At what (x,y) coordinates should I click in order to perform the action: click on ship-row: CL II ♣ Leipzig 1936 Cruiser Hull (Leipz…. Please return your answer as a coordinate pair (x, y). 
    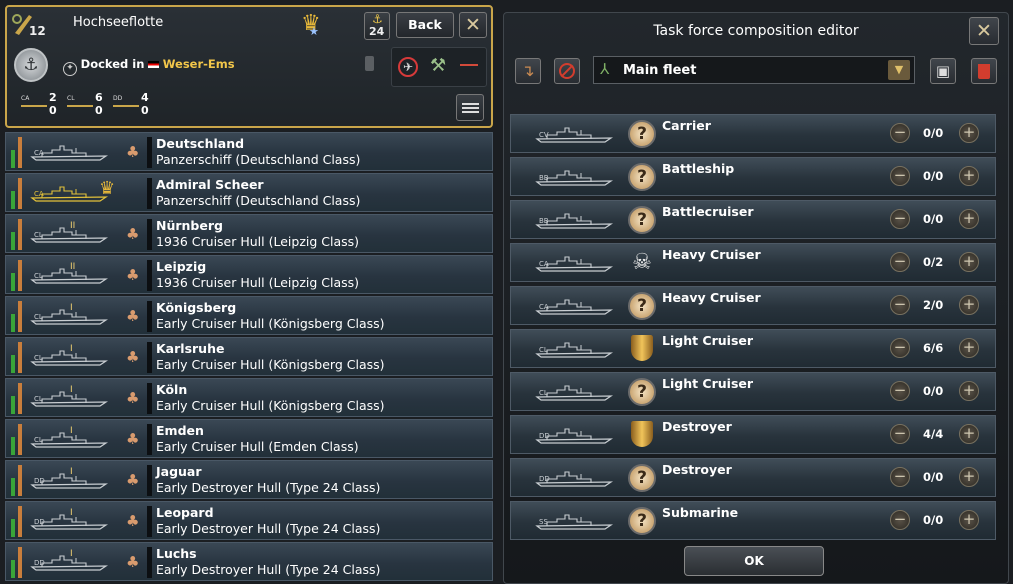
    Looking at the image, I should click on (249, 274).